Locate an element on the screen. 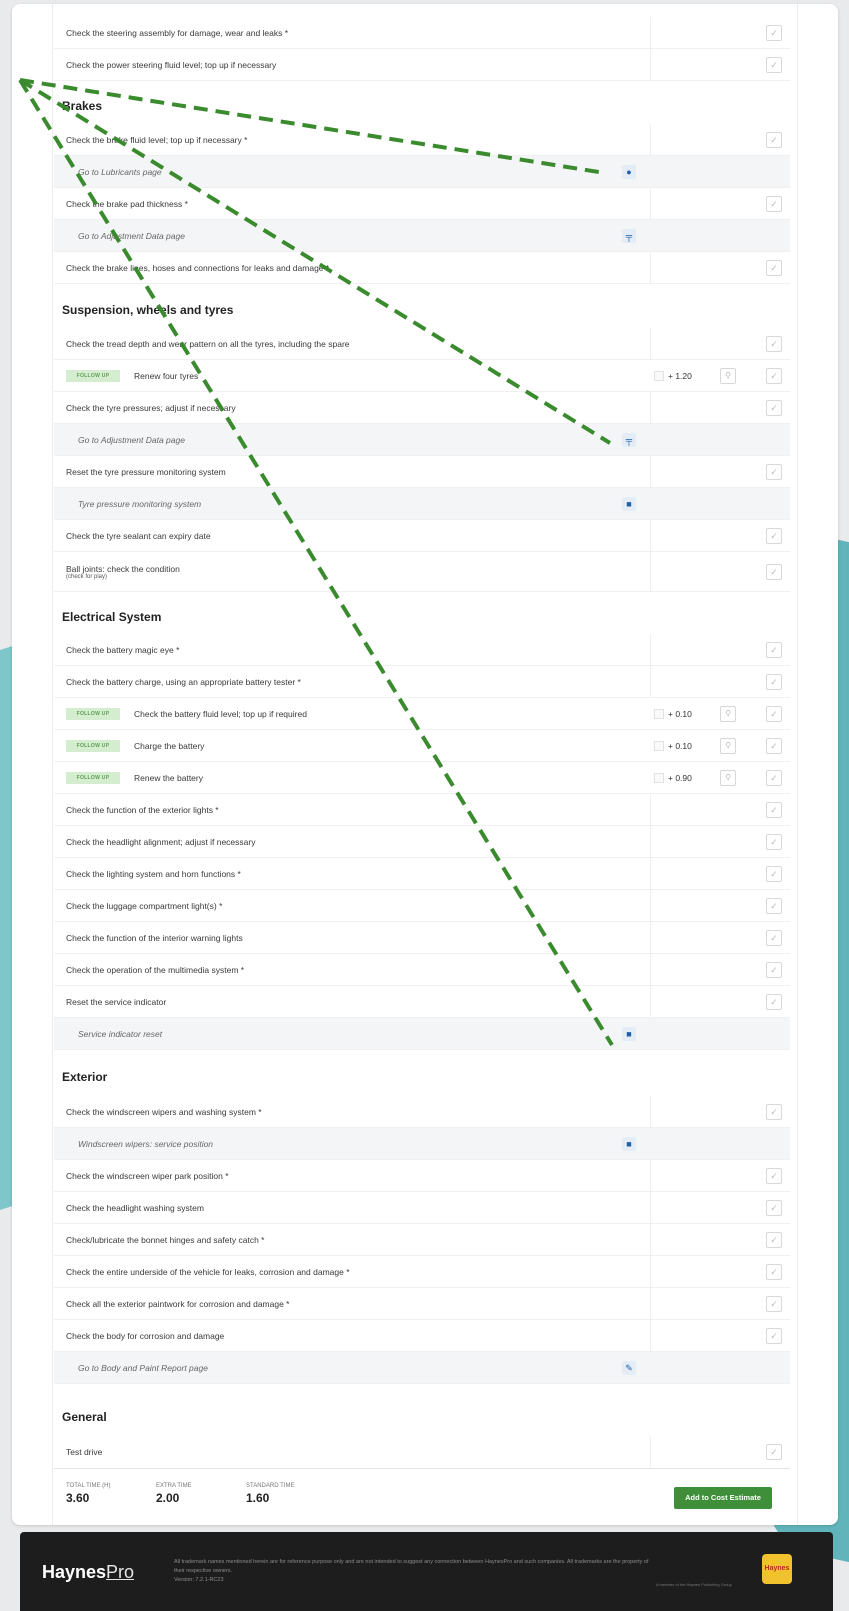 The image size is (849, 1611). link-label: Service indicator reset is located at coordinates (422, 1034).